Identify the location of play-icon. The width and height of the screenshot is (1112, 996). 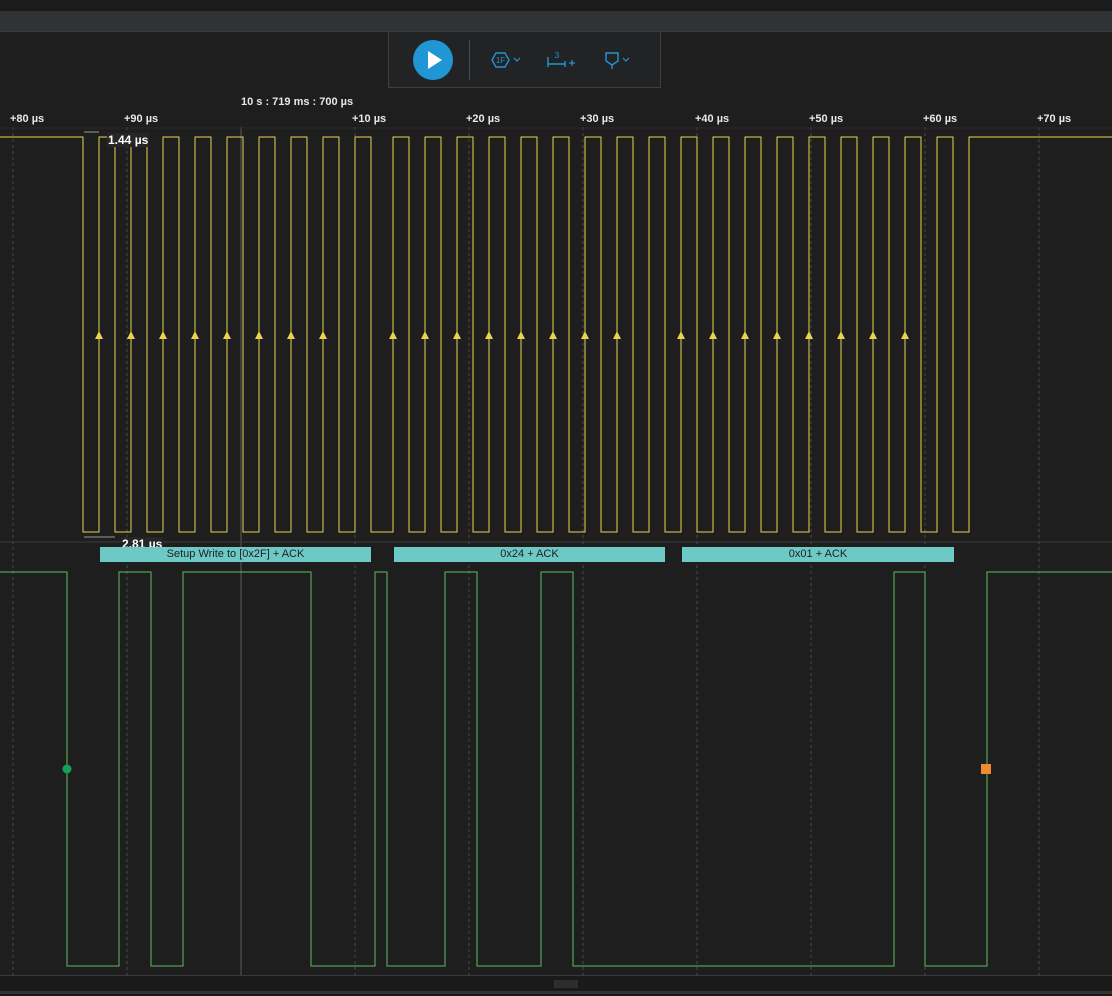
(435, 60).